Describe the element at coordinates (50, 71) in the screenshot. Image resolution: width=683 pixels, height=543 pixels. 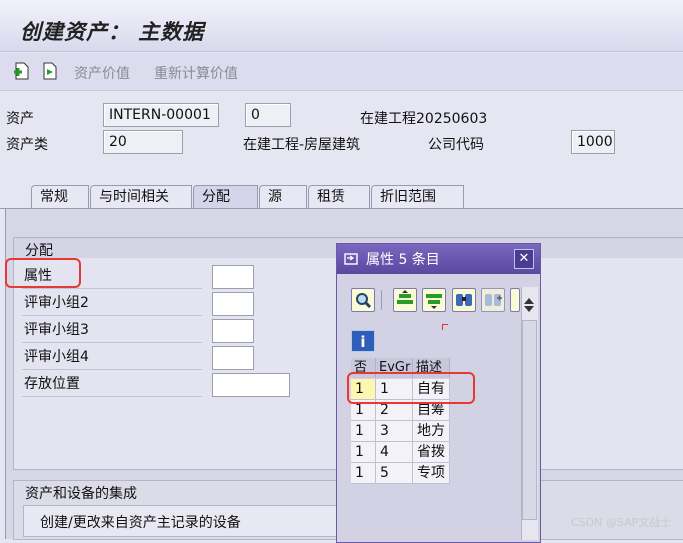
I see `create-similar-asset-icon` at that location.